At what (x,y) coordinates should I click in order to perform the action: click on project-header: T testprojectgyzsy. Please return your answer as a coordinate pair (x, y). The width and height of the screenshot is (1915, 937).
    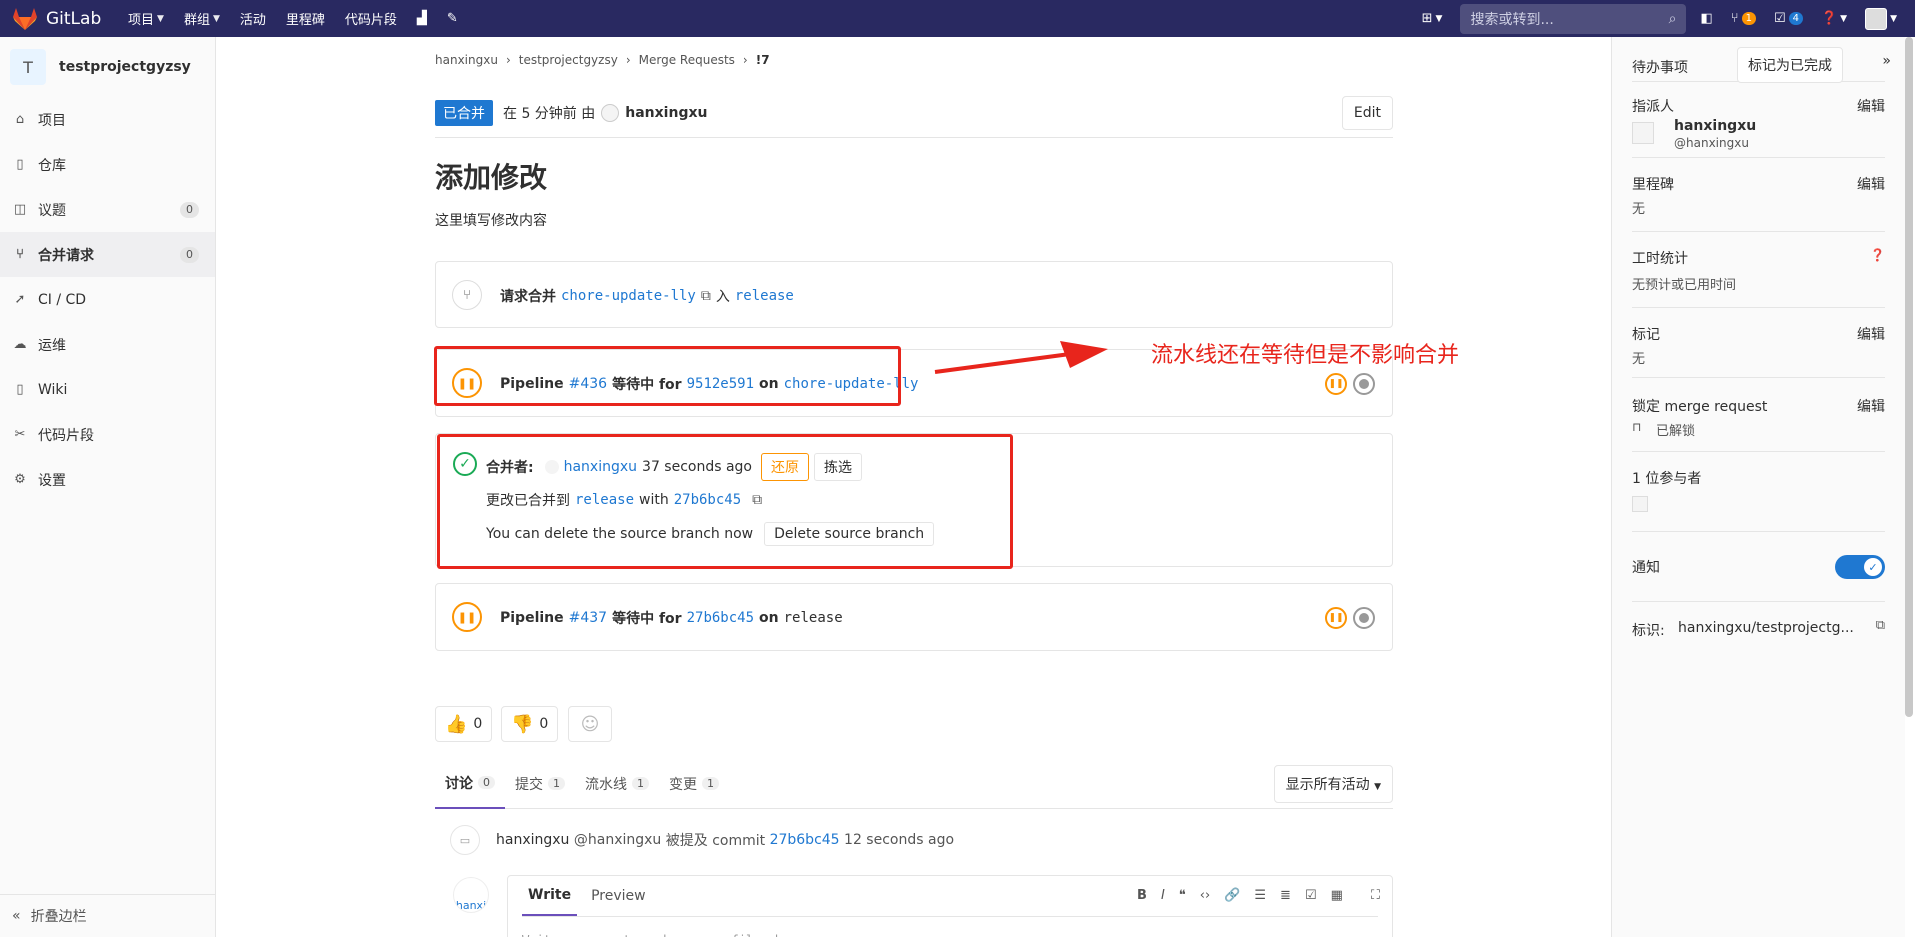
    Looking at the image, I should click on (107, 67).